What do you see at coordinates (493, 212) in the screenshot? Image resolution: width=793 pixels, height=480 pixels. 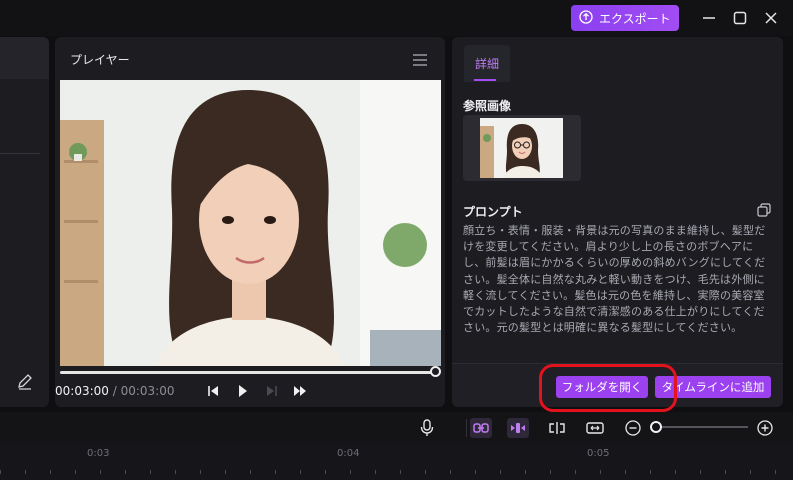 I see `prompt-label: プロンプト` at bounding box center [493, 212].